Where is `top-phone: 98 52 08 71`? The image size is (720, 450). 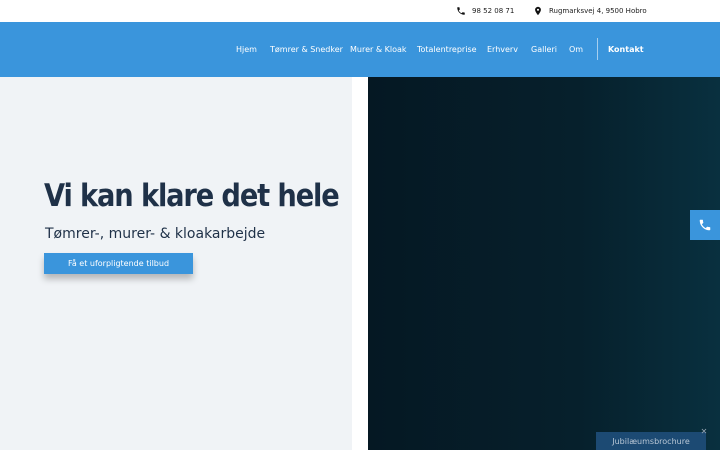
top-phone: 98 52 08 71 is located at coordinates (485, 11).